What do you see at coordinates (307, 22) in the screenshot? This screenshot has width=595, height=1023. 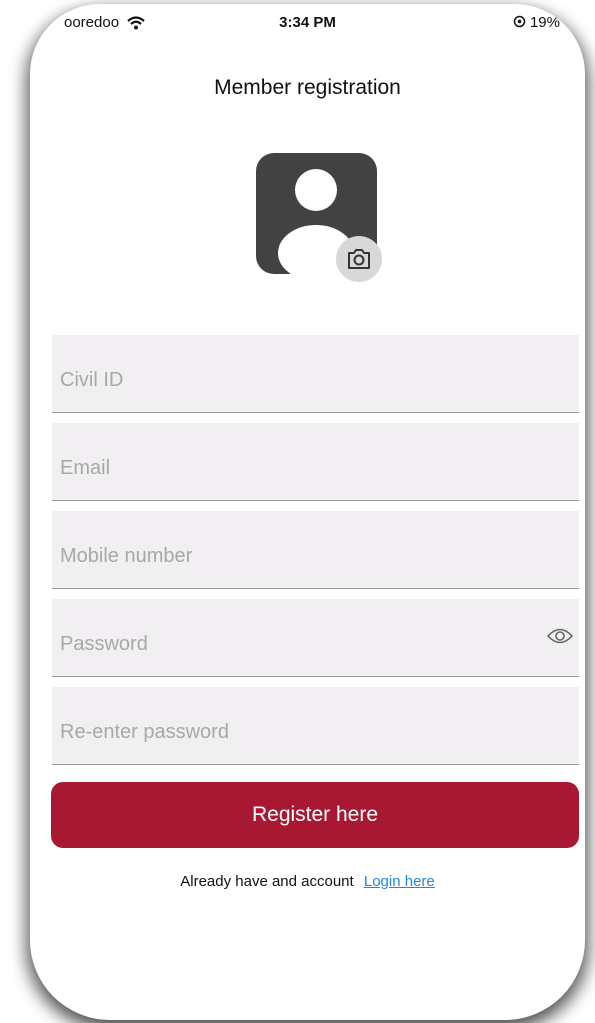 I see `status-time: 3:34 PM` at bounding box center [307, 22].